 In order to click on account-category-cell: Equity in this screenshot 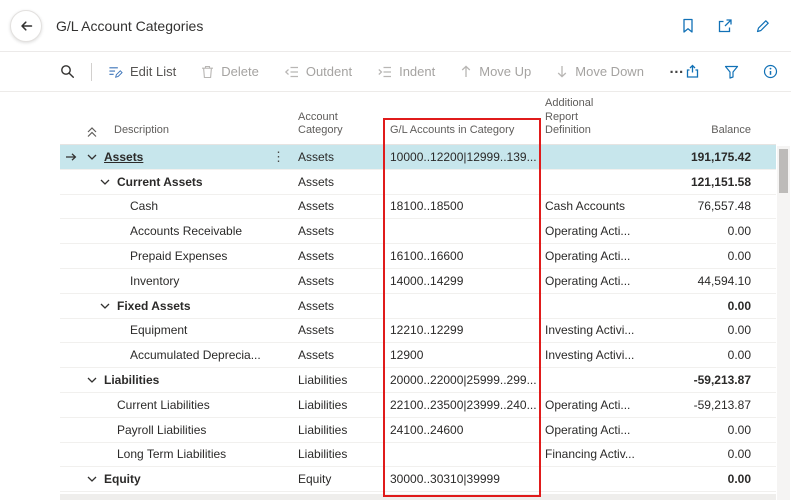, I will do `click(340, 479)`.